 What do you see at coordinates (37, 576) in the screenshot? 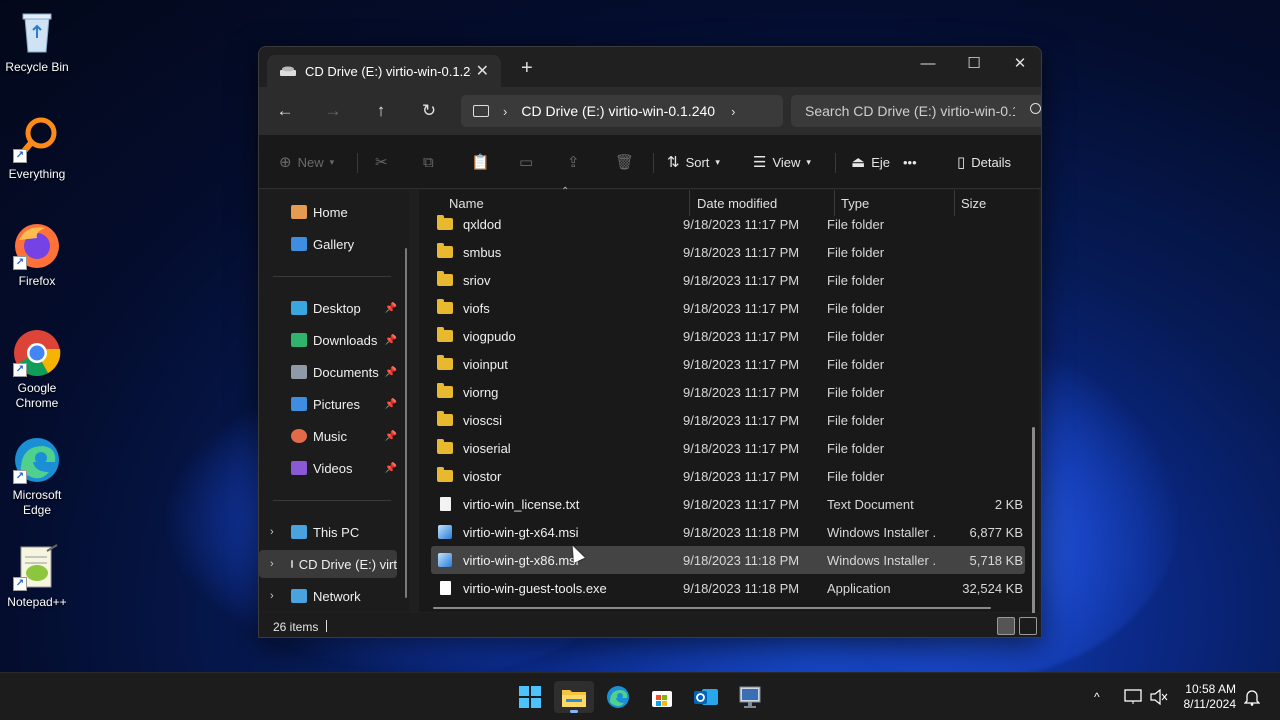
I see `desktop-icon-notepadpp: ↗ Notepad++` at bounding box center [37, 576].